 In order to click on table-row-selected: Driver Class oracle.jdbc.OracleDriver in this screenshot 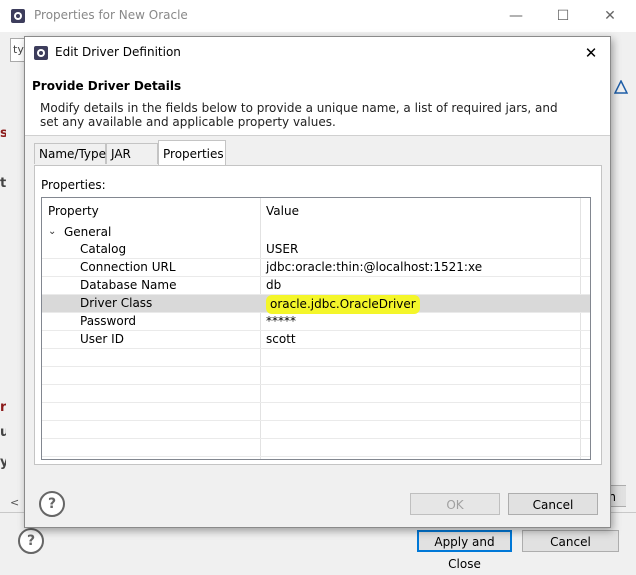, I will do `click(316, 304)`.